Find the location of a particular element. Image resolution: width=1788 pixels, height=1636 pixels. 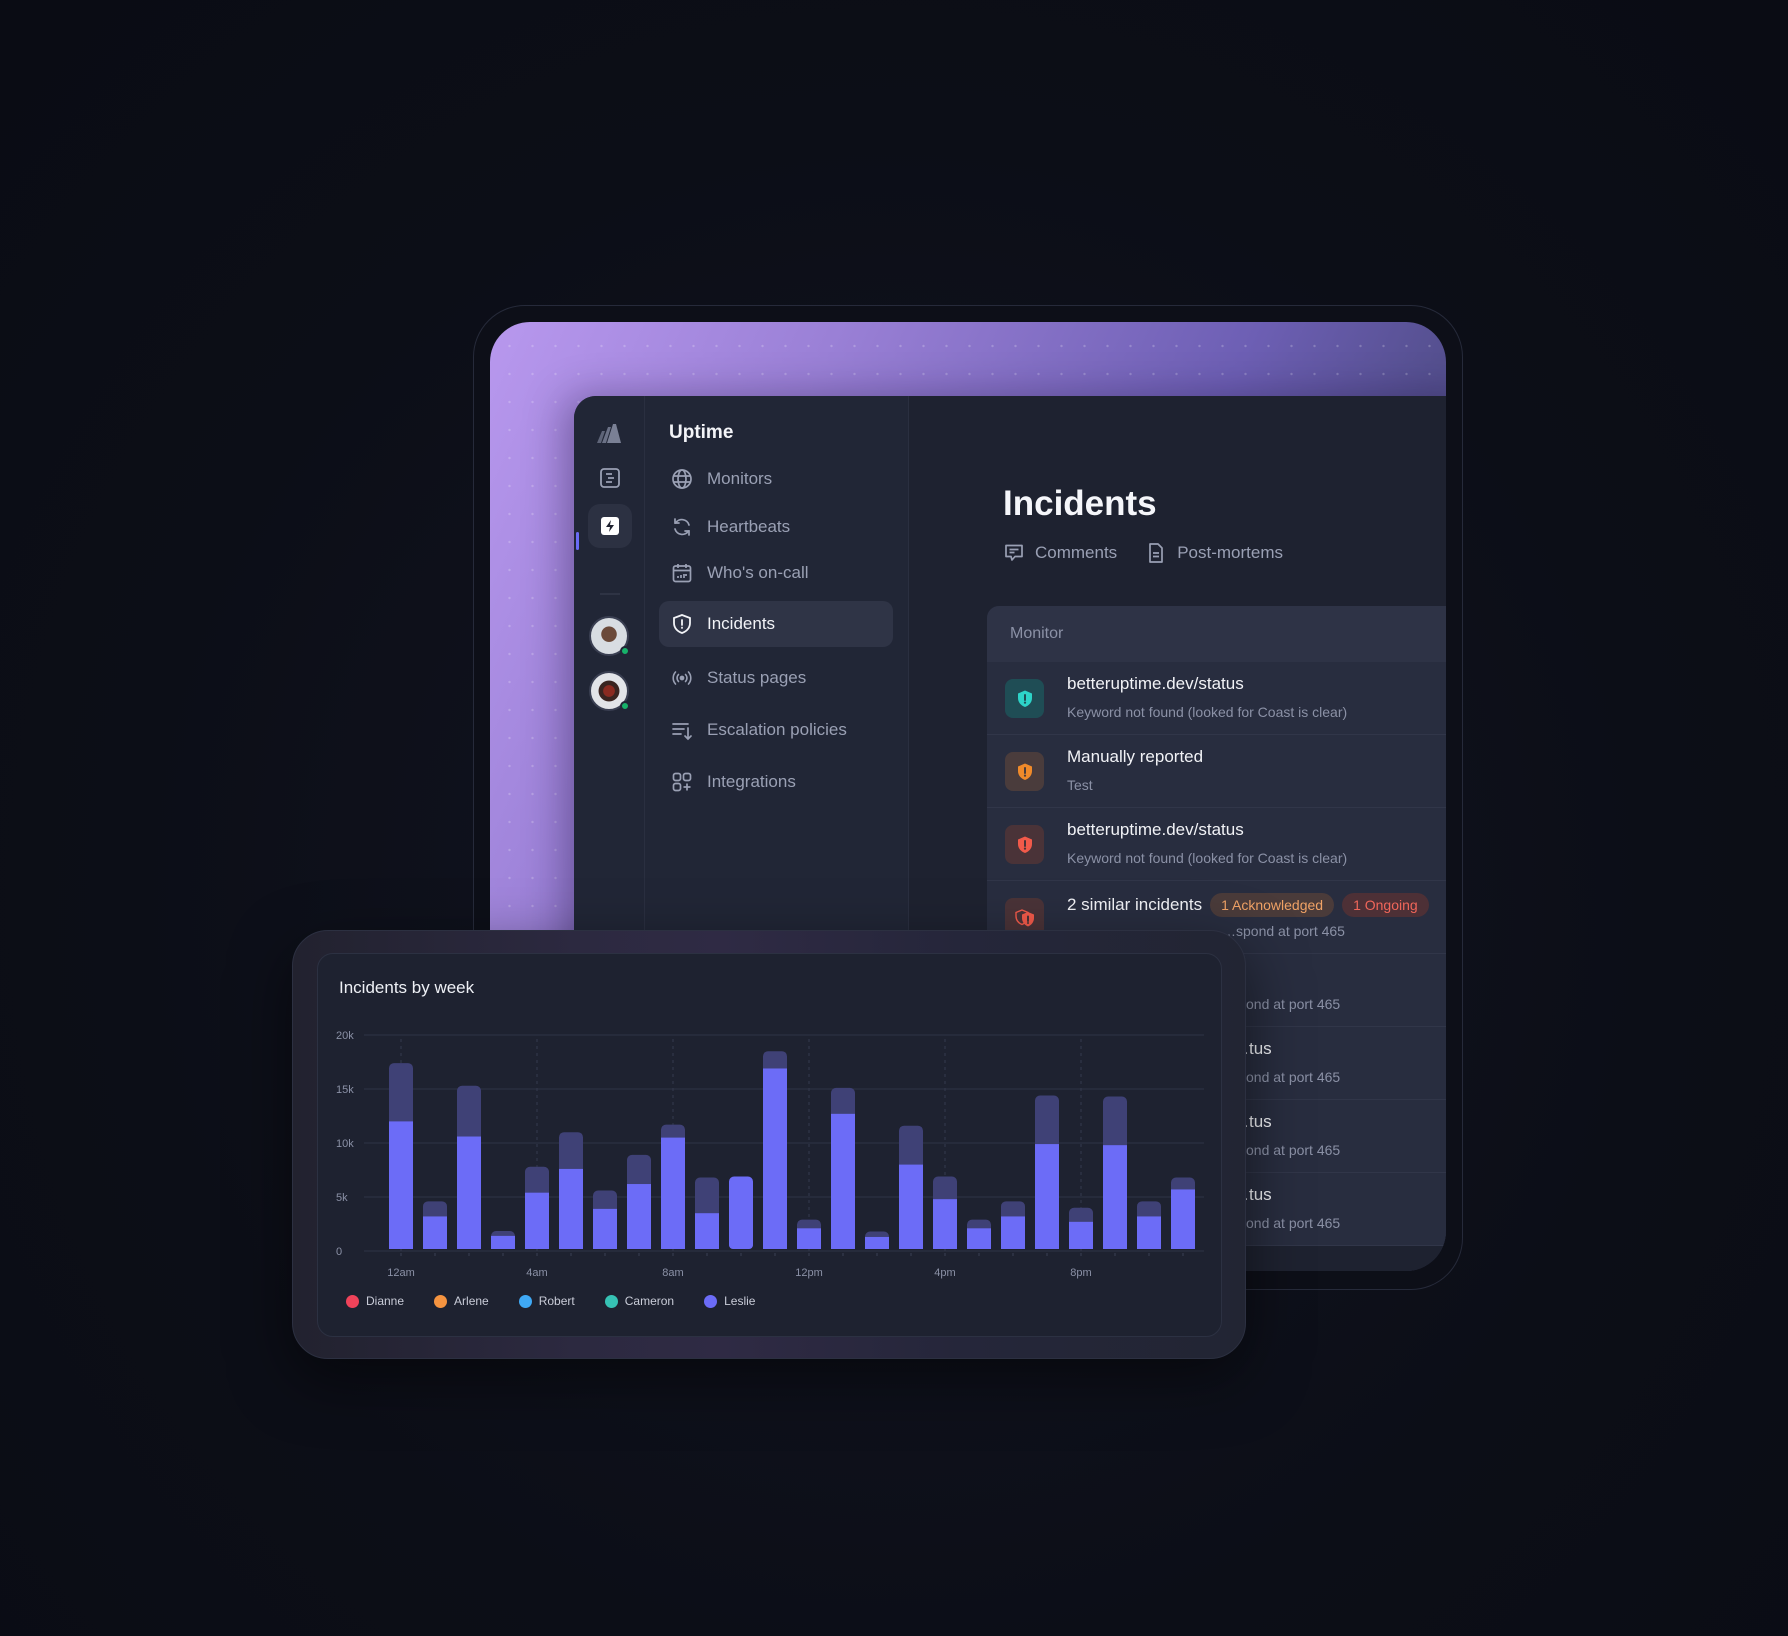

lightning-bolt-icon is located at coordinates (610, 526).